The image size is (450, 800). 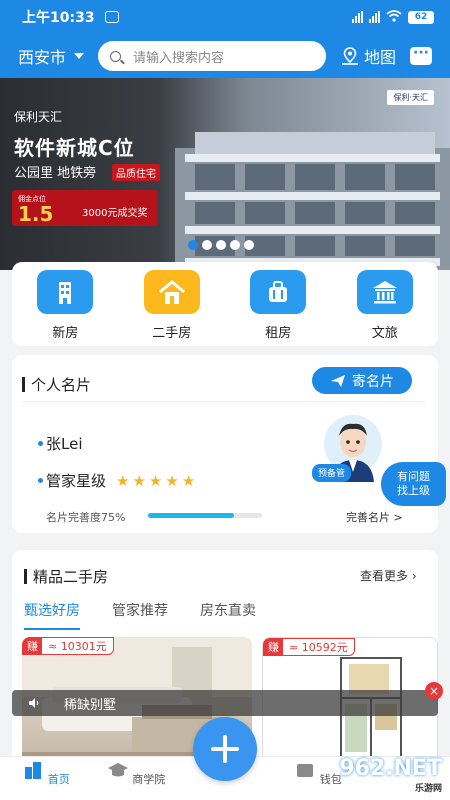 I want to click on search-input: 请输入搜索内容, so click(x=212, y=56).